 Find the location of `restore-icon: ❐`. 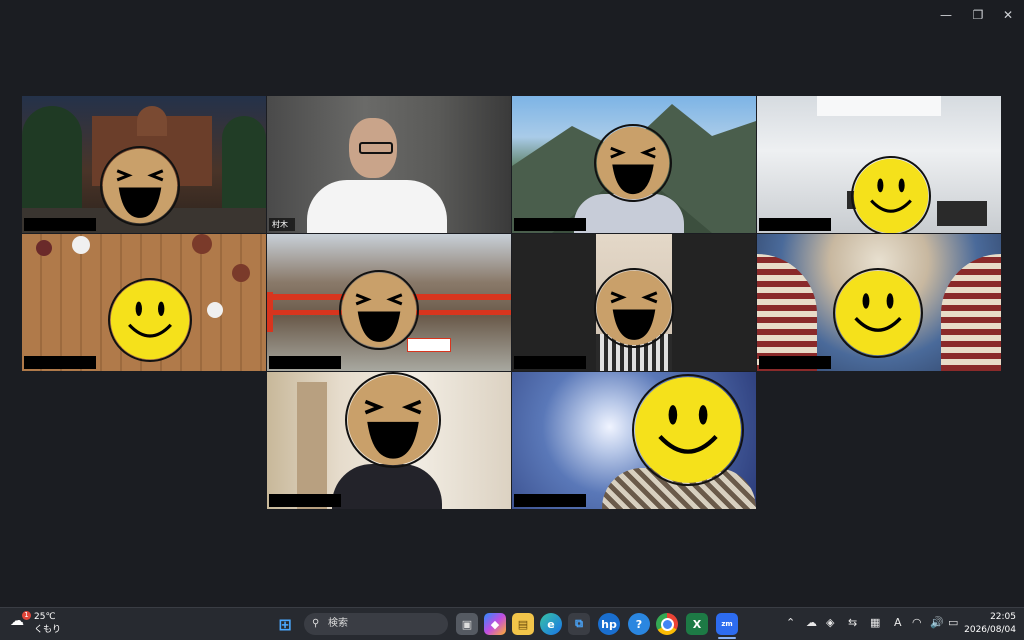

restore-icon: ❐ is located at coordinates (978, 15).